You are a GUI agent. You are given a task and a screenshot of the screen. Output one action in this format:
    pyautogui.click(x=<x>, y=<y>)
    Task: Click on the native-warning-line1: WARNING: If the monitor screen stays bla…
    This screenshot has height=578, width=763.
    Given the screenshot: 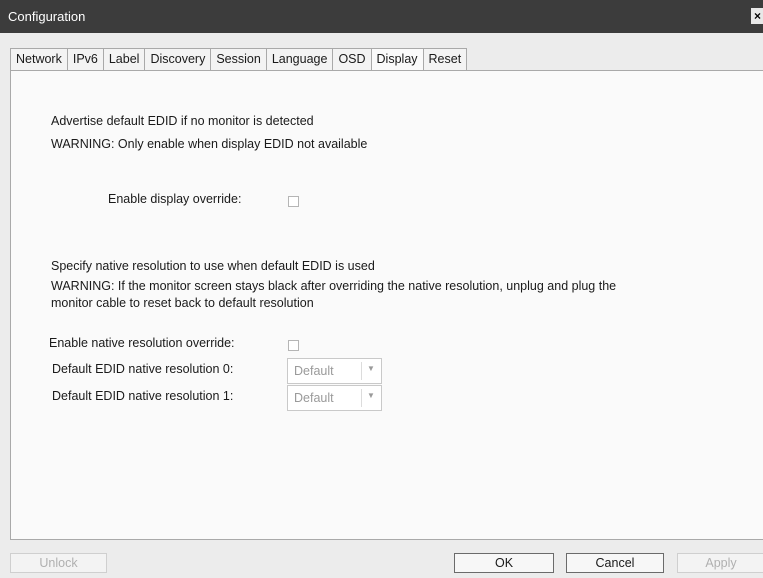 What is the action you would take?
    pyautogui.click(x=334, y=286)
    